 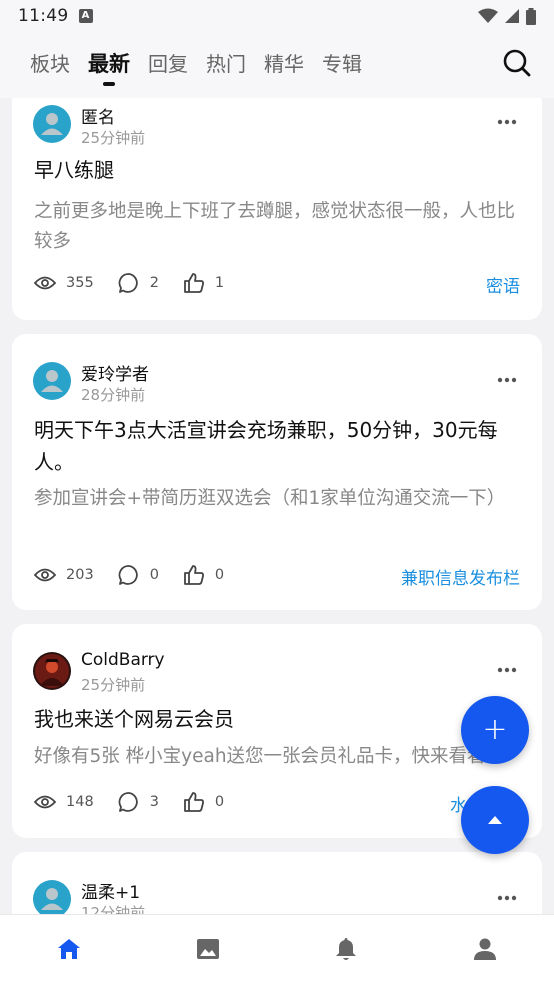 I want to click on tab-hot: 热门, so click(x=226, y=65).